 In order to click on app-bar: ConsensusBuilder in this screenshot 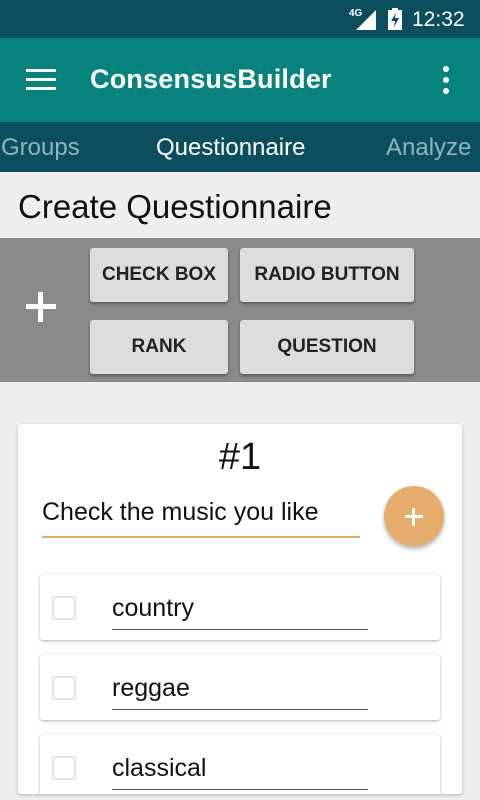, I will do `click(240, 80)`.